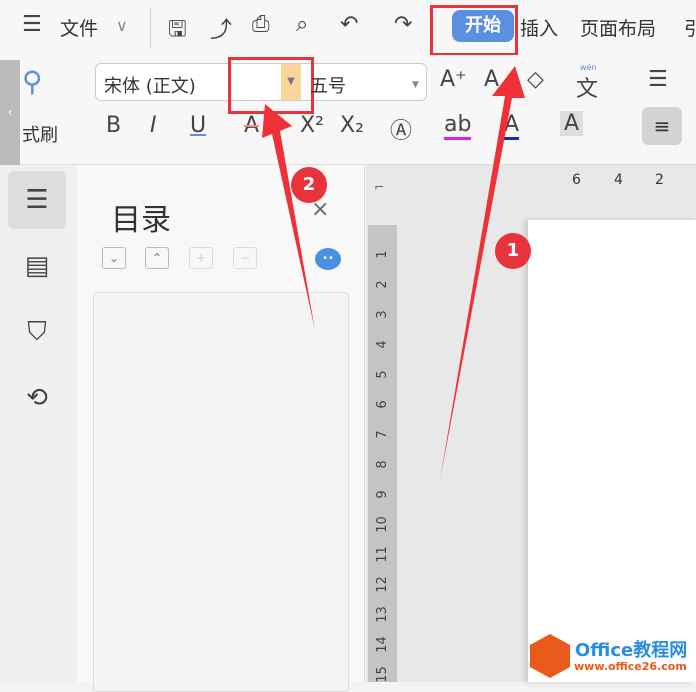 The width and height of the screenshot is (696, 692). Describe the element at coordinates (631, 650) in the screenshot. I see `watermark-name: Office教程网` at that location.